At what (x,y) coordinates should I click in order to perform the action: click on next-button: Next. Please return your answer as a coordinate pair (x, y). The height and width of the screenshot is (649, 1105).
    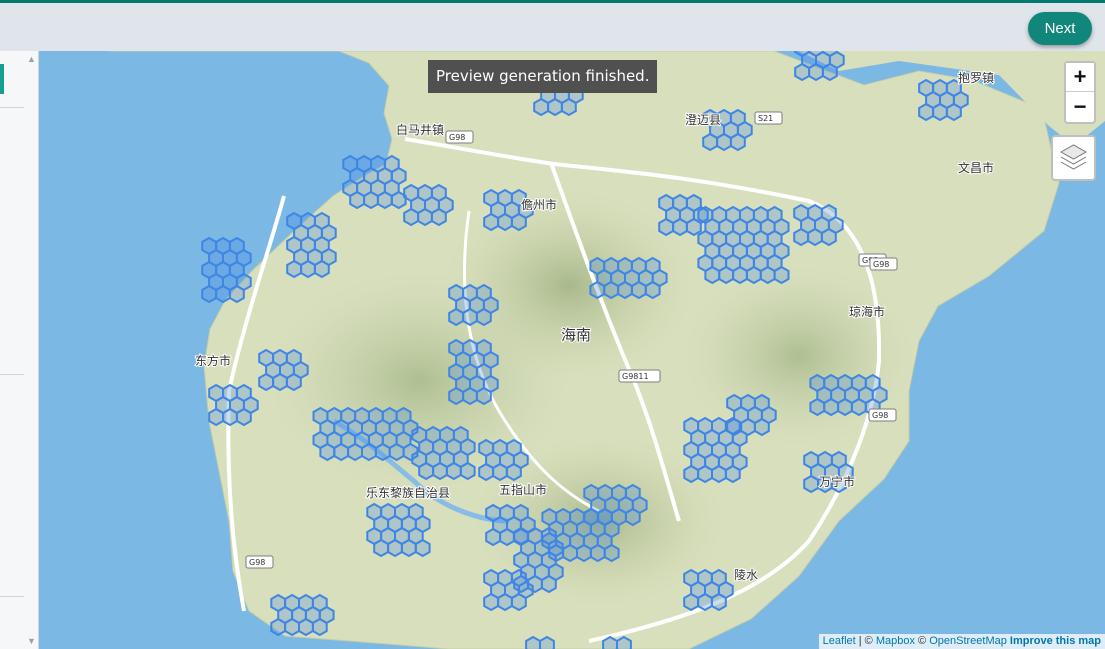
    Looking at the image, I should click on (1060, 28).